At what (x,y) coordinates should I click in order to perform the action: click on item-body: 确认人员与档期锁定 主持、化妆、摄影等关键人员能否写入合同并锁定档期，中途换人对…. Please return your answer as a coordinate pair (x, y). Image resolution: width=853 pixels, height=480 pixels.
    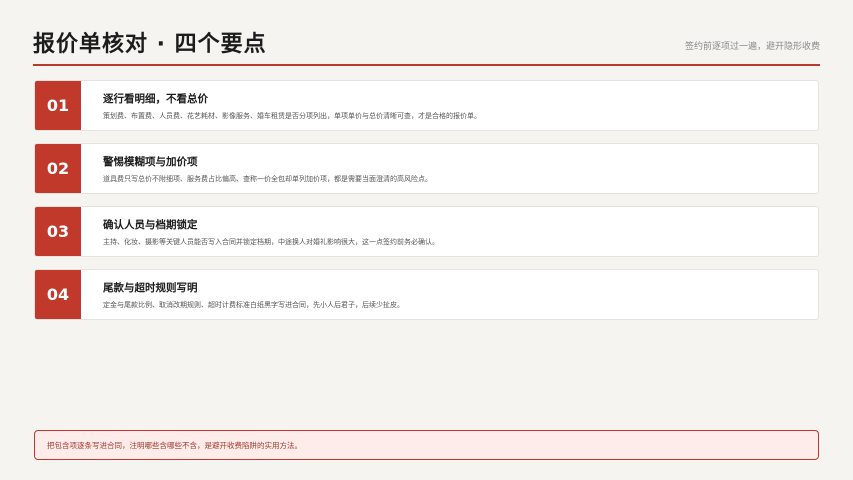
    Looking at the image, I should click on (260, 231).